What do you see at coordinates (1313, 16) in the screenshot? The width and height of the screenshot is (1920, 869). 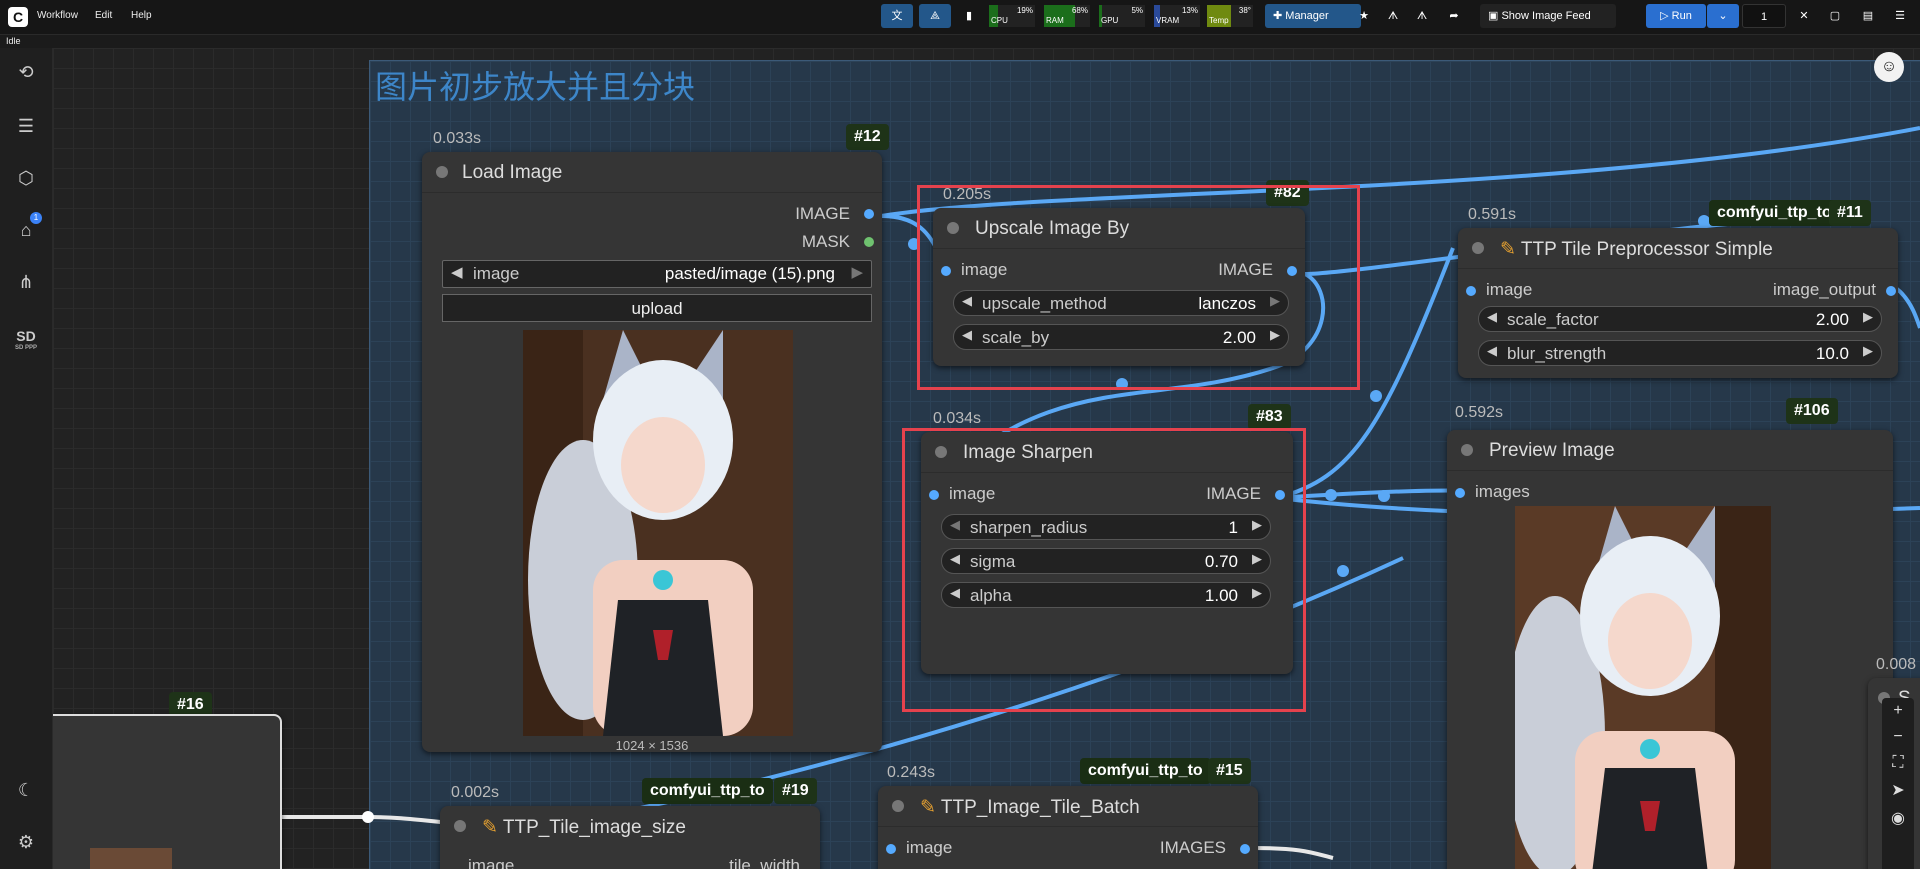 I see `manager-button: ✚ Manager` at bounding box center [1313, 16].